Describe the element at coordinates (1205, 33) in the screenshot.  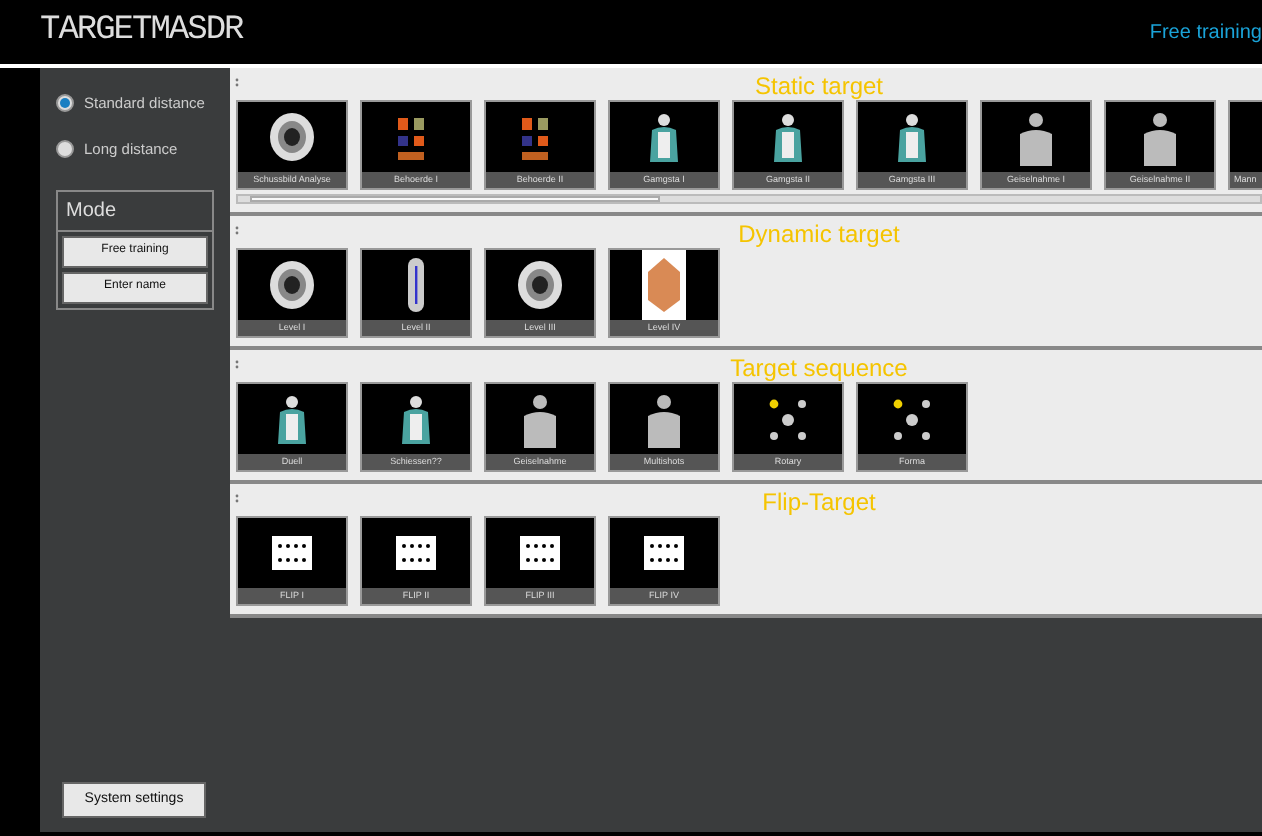
I see `mode-label: Free training` at that location.